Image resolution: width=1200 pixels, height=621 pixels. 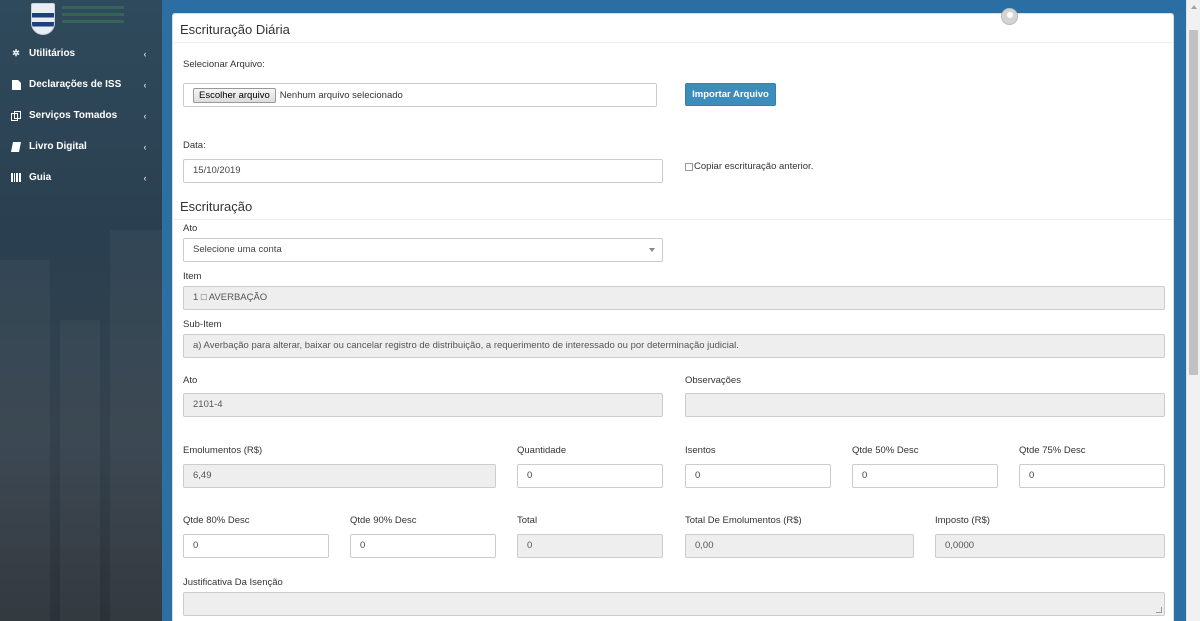 What do you see at coordinates (730, 94) in the screenshot?
I see `import-file-button: Importar Arquivo` at bounding box center [730, 94].